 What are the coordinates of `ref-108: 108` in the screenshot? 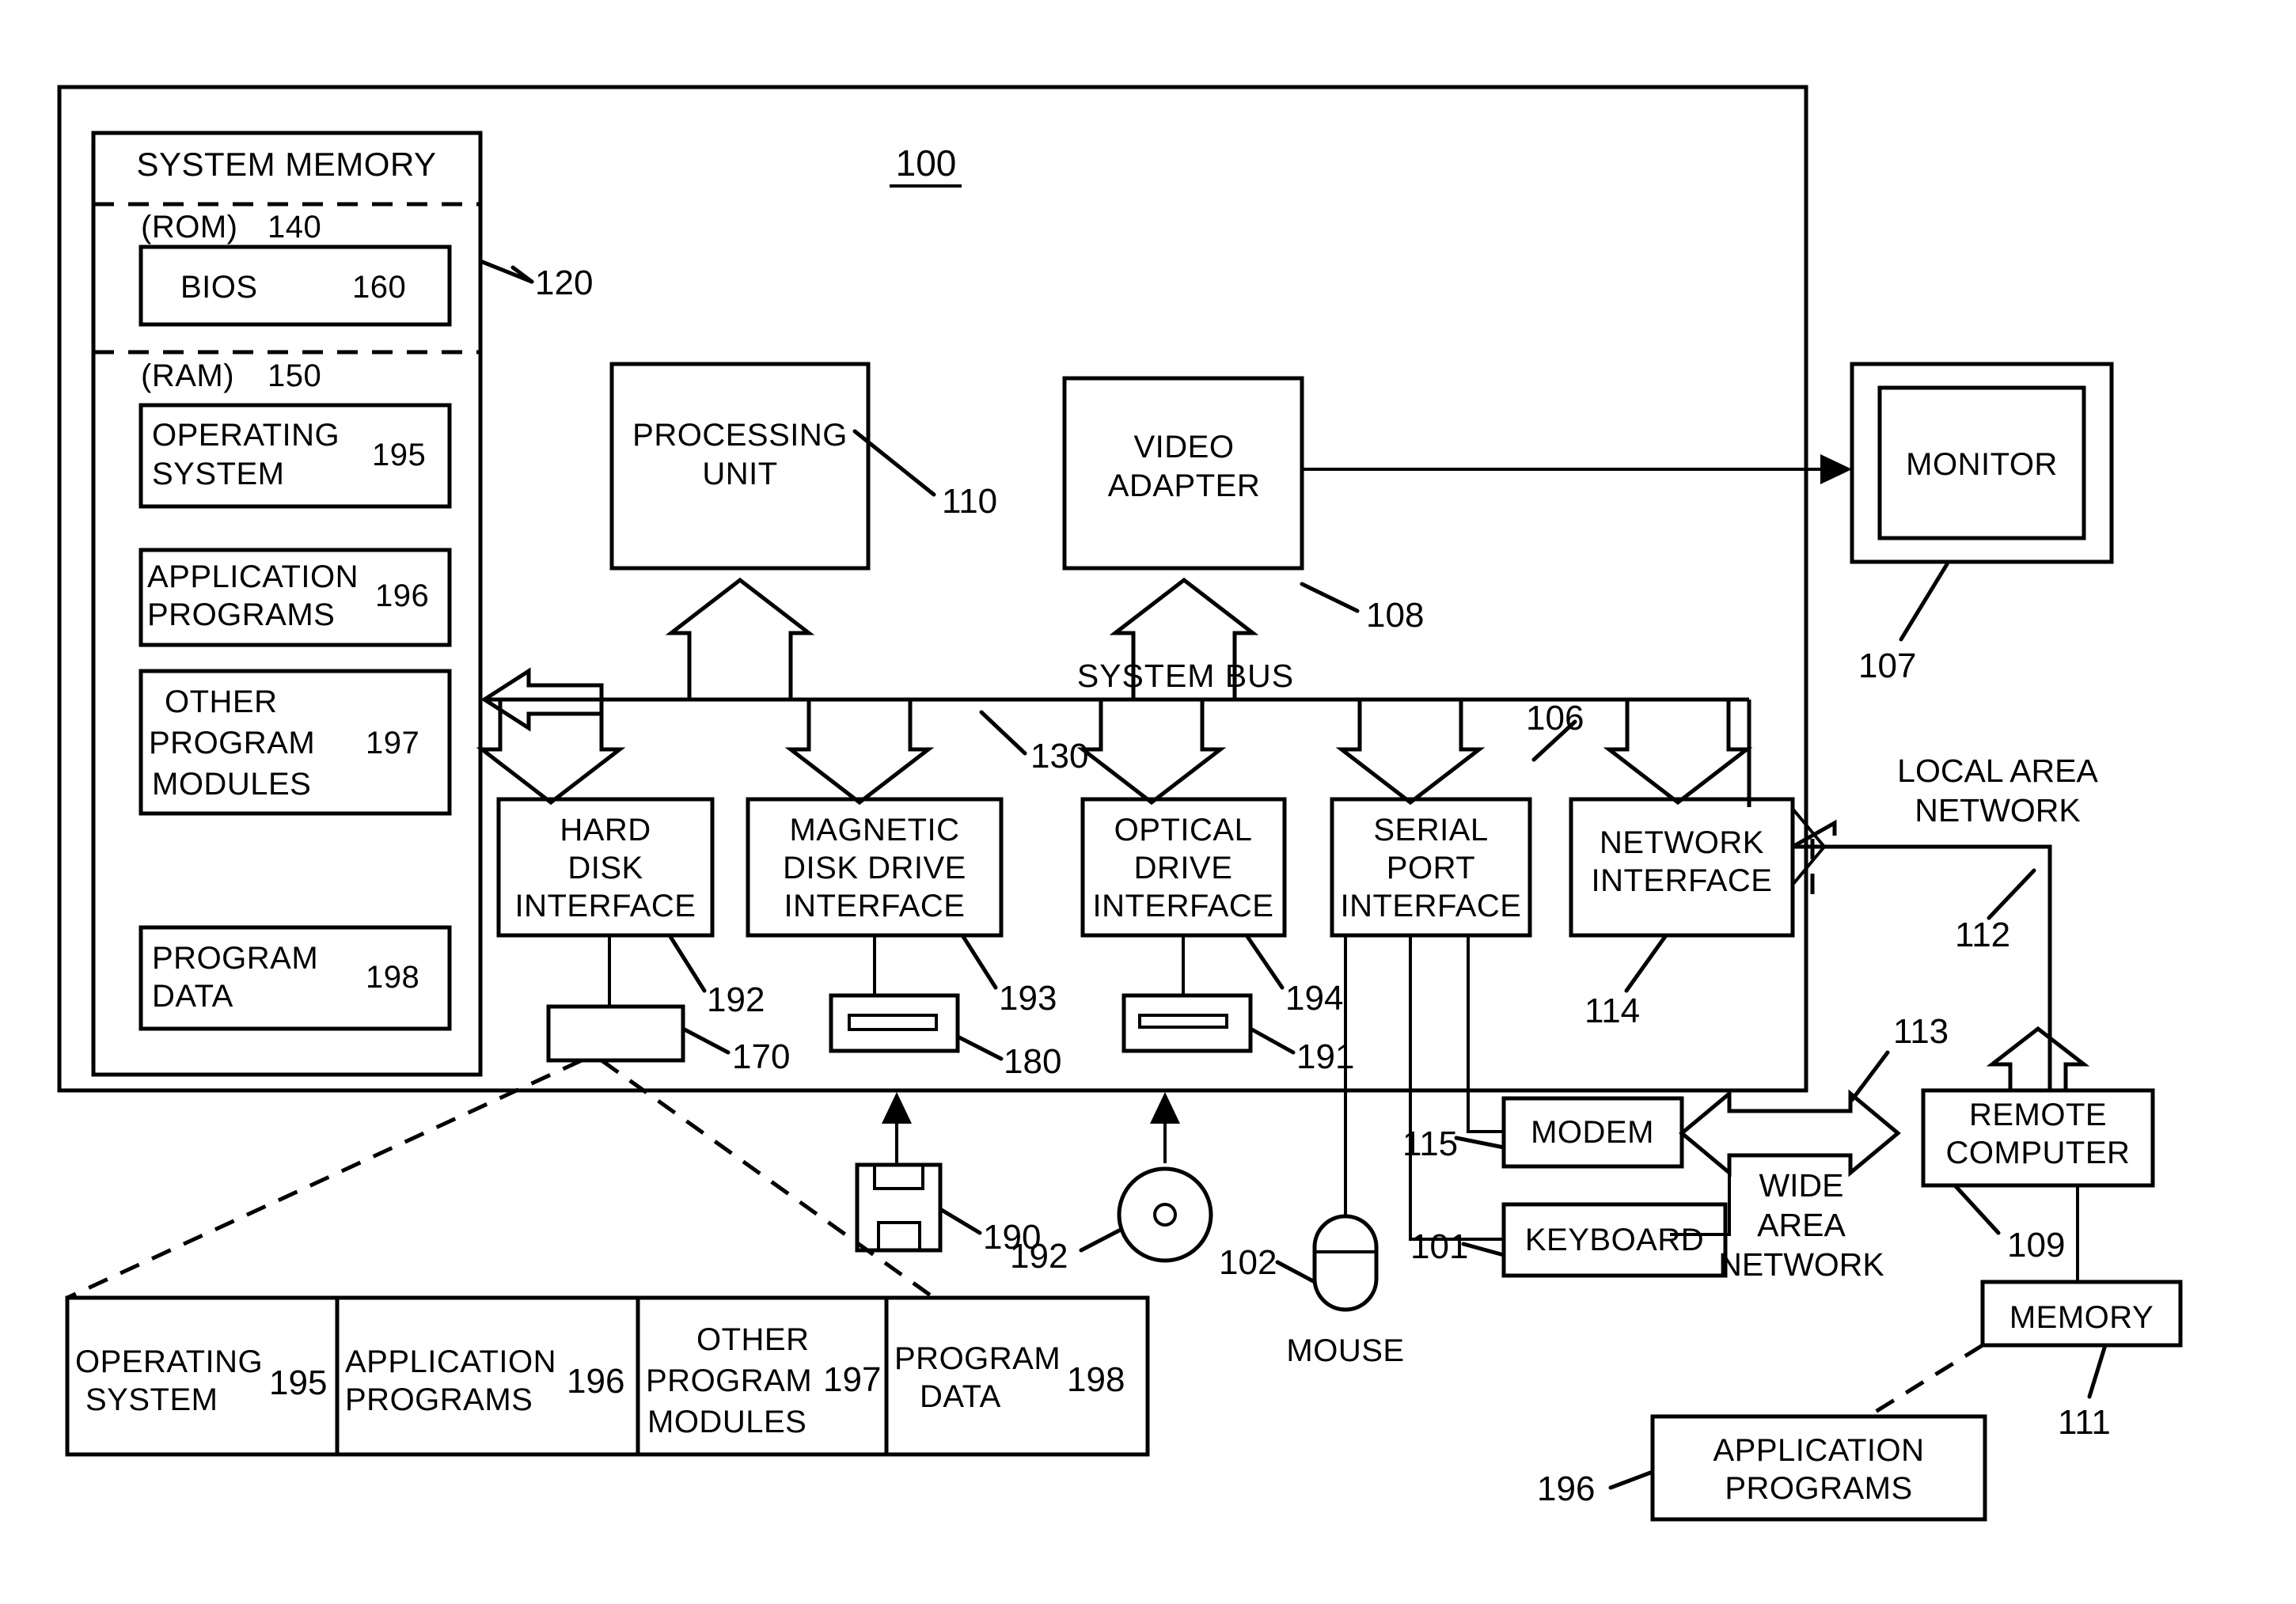 It's located at (1395, 615).